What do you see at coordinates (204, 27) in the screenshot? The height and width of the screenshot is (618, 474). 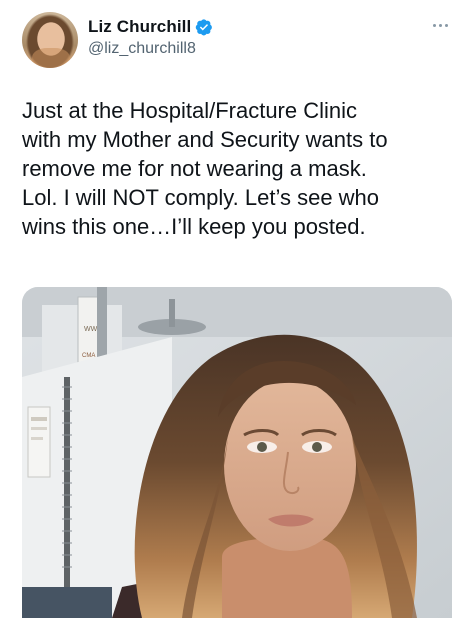 I see `verified-badge-icon` at bounding box center [204, 27].